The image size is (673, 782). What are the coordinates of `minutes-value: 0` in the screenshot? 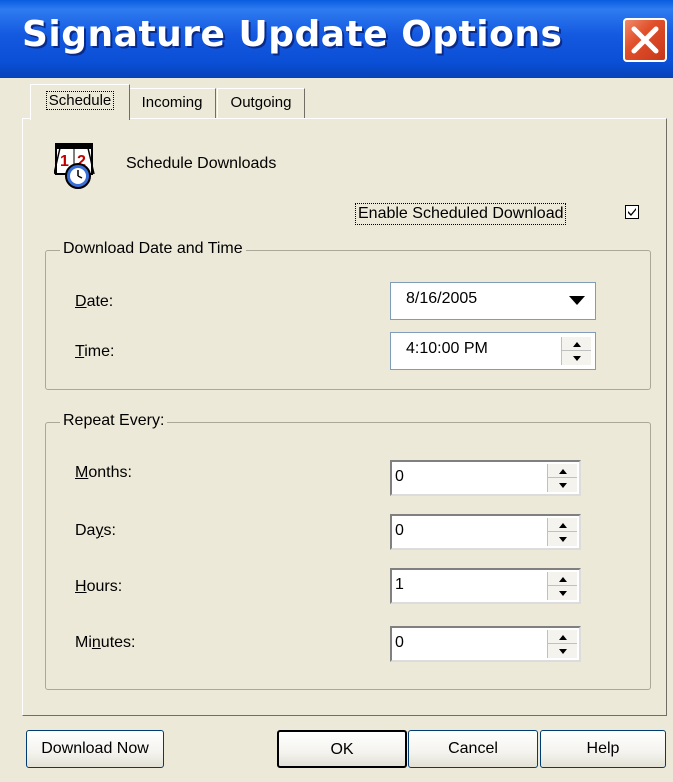 It's located at (399, 642).